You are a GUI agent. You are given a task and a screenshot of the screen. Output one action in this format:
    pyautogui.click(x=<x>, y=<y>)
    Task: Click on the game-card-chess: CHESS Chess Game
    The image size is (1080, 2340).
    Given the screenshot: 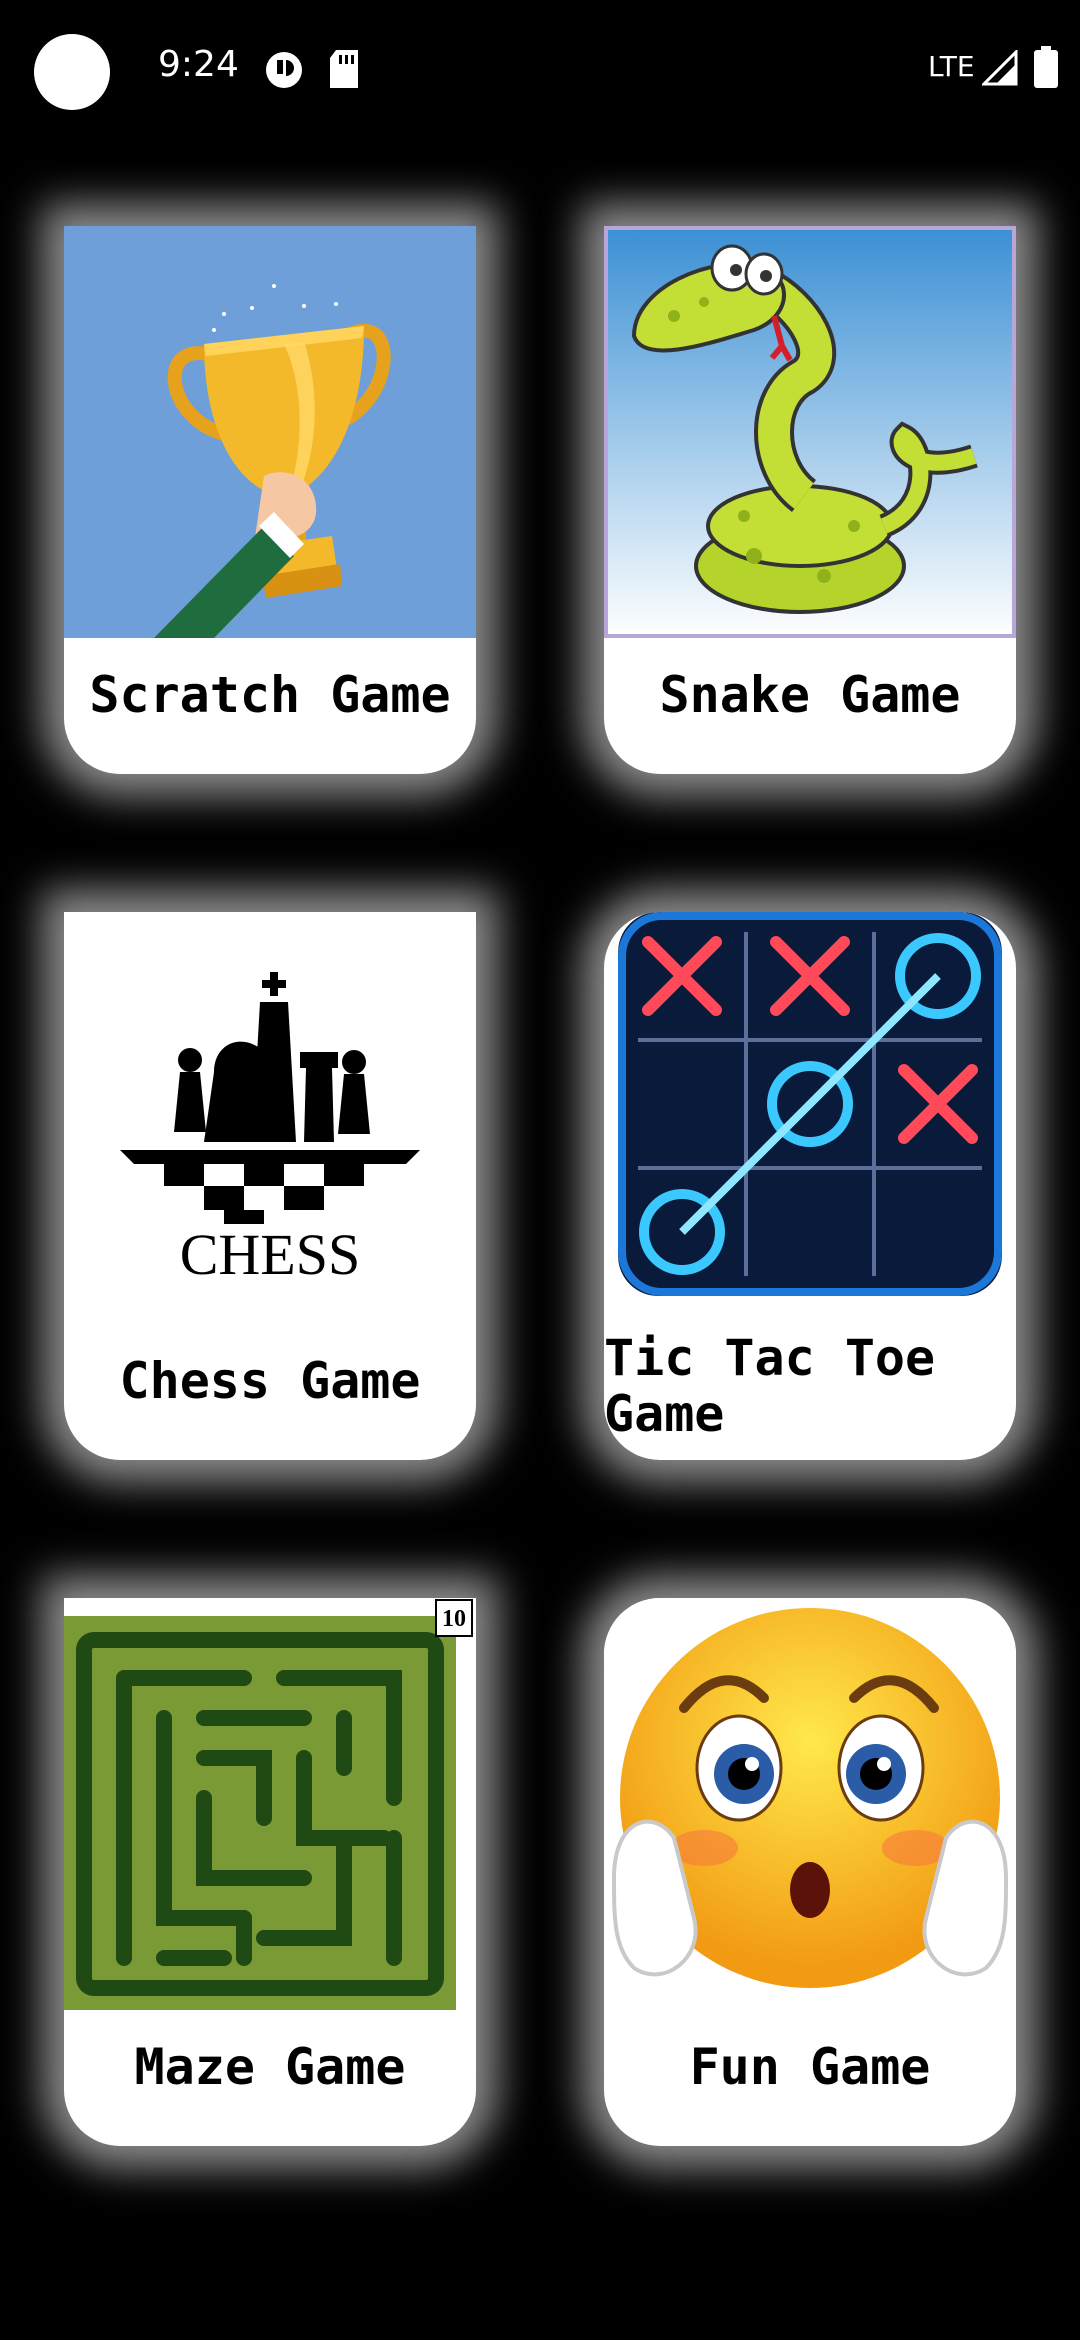 What is the action you would take?
    pyautogui.click(x=270, y=1186)
    